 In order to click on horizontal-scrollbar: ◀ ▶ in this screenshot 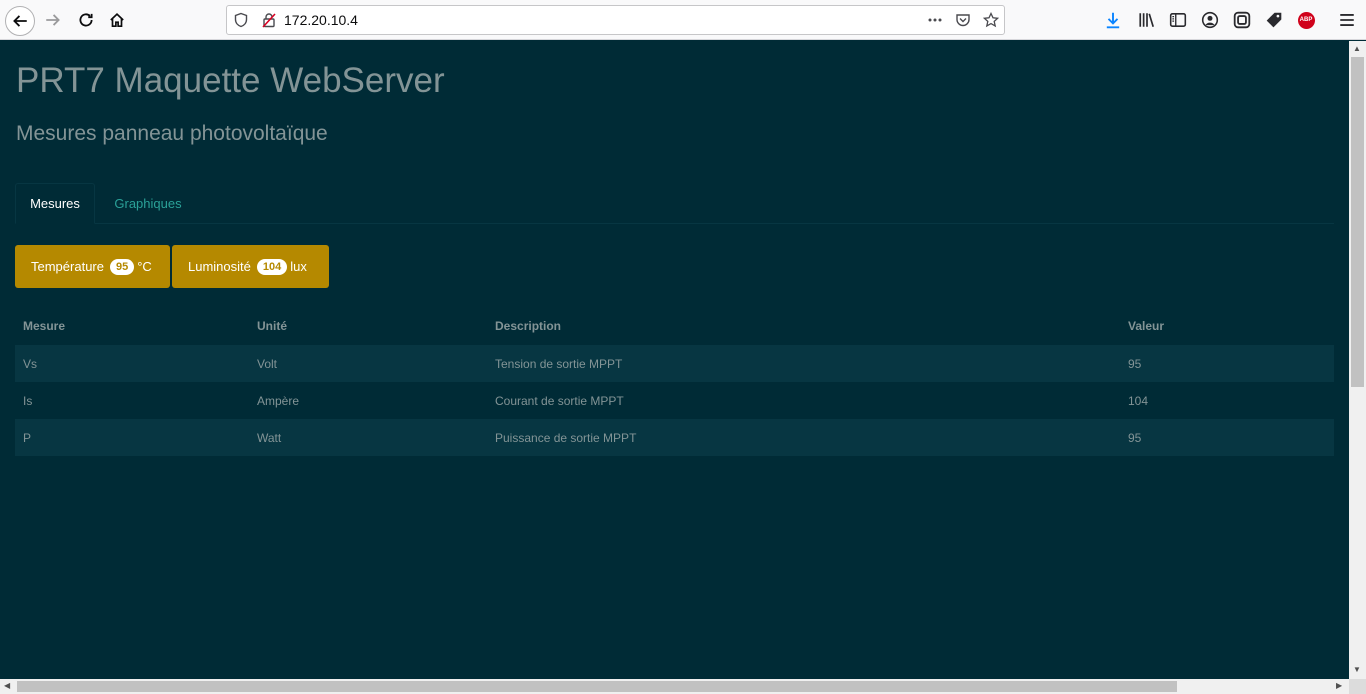, I will do `click(674, 686)`.